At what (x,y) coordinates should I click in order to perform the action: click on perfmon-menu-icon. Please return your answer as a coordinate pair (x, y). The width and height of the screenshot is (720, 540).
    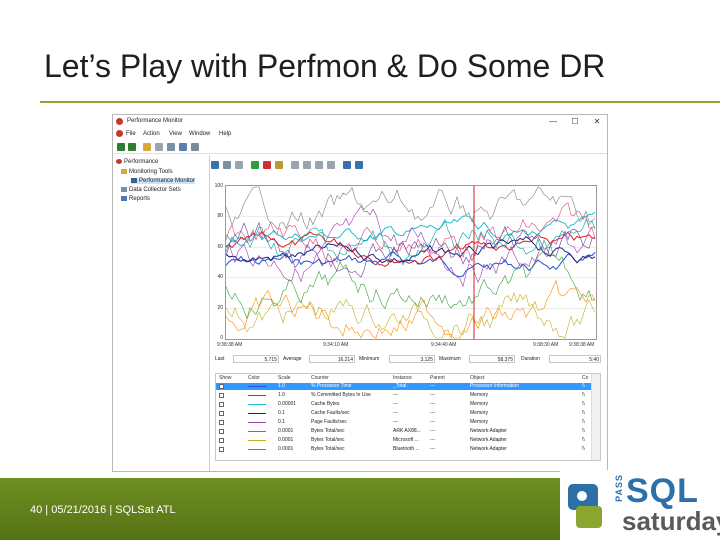
    Looking at the image, I should click on (119, 133).